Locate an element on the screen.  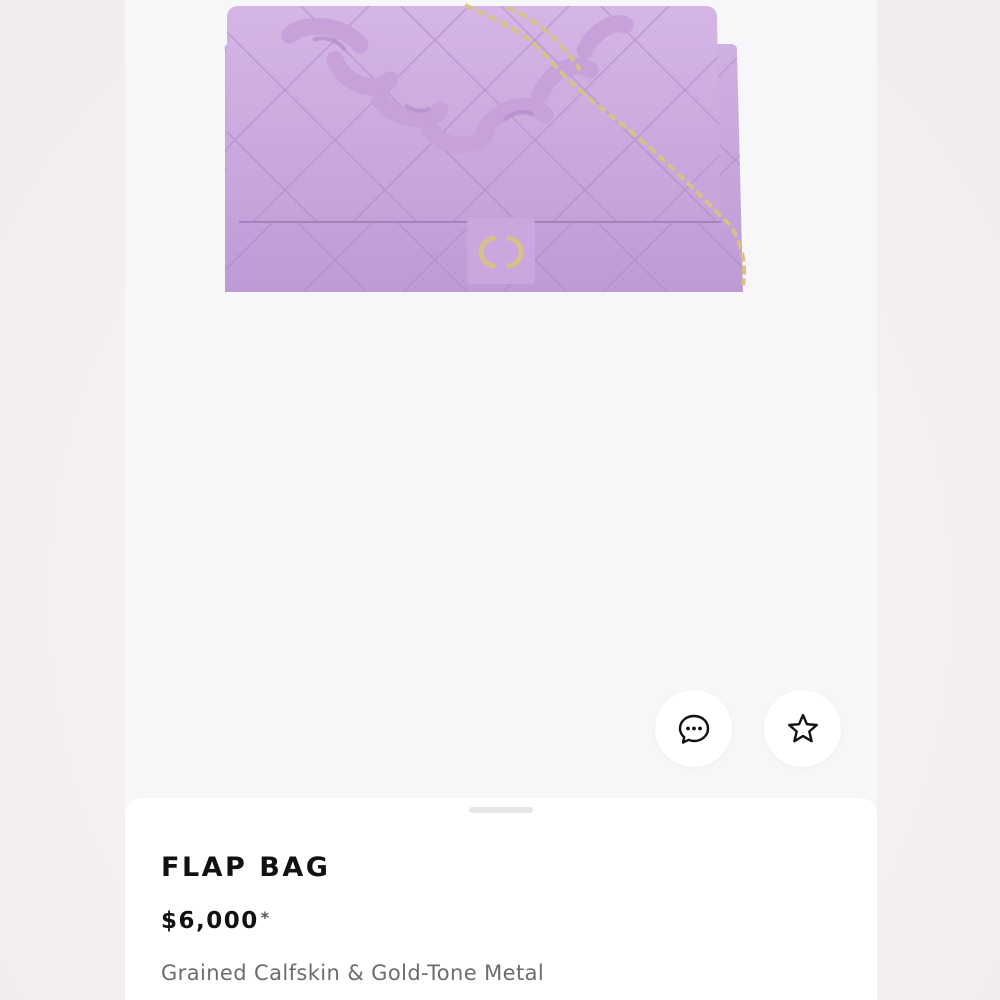
chat-bubble-icon is located at coordinates (693, 729).